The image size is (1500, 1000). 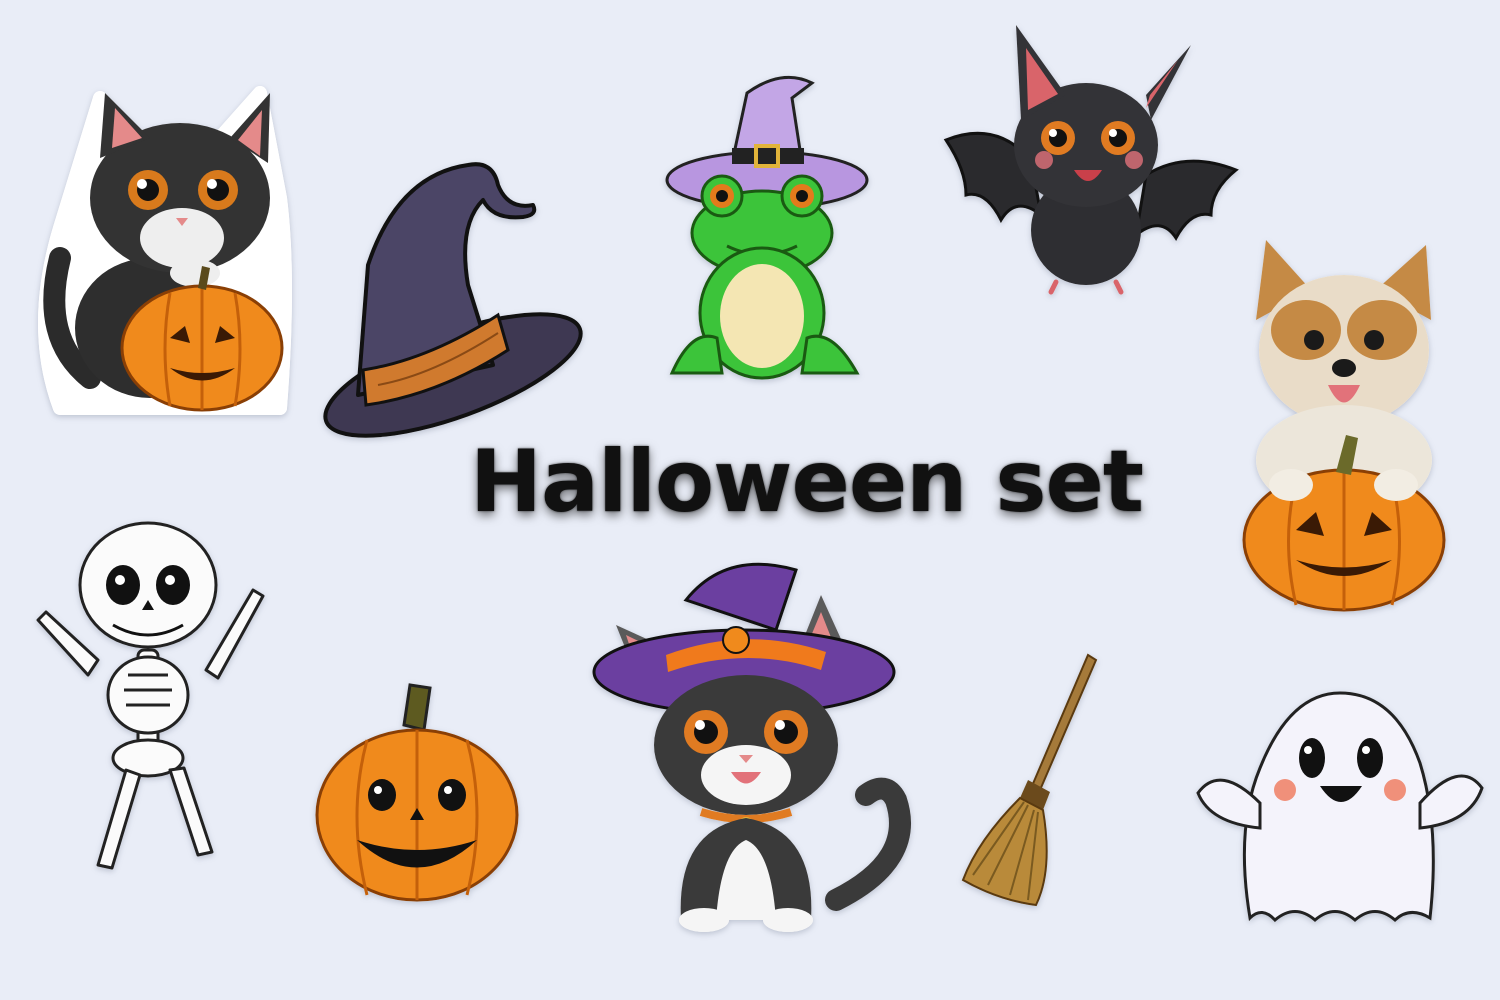 I want to click on page-title: Halloween set, so click(x=807, y=482).